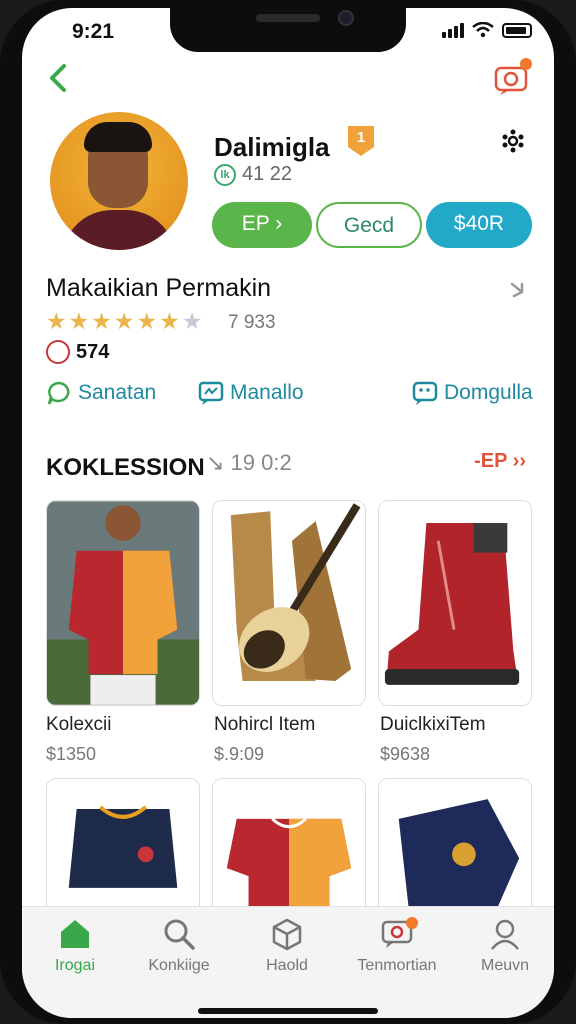  Describe the element at coordinates (500, 461) in the screenshot. I see `see-more-link: -EP ››` at that location.